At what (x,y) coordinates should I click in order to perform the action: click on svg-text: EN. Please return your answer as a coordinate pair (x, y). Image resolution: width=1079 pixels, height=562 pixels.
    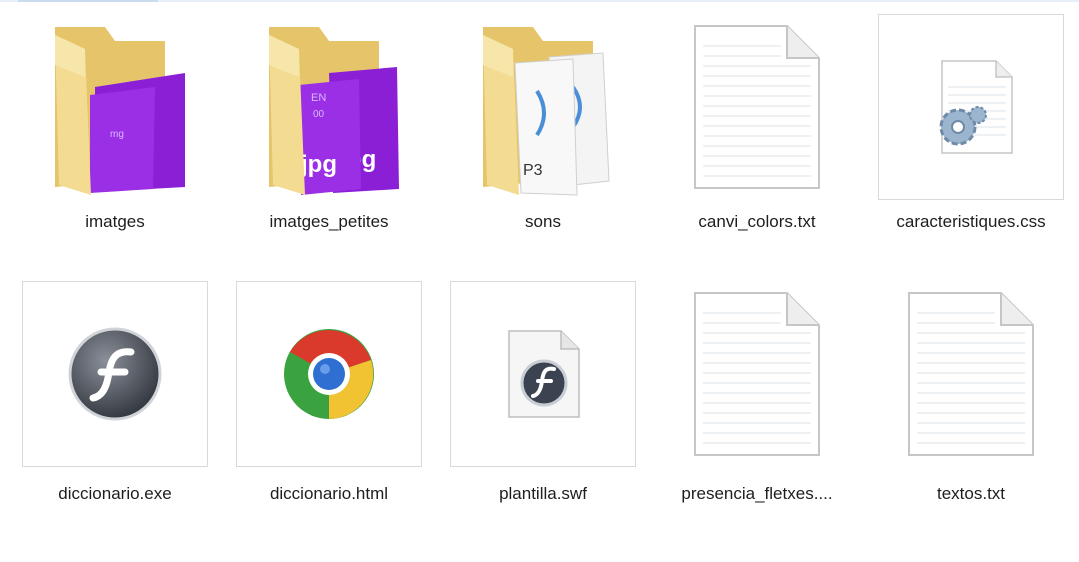
    Looking at the image, I should click on (318, 98).